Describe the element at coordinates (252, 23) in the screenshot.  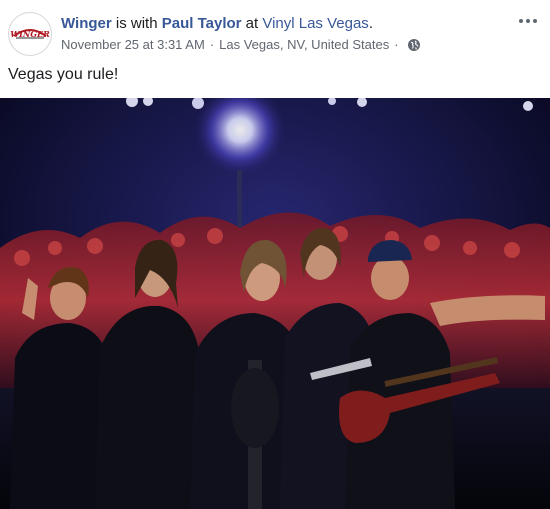
I see `at-connector: at` at that location.